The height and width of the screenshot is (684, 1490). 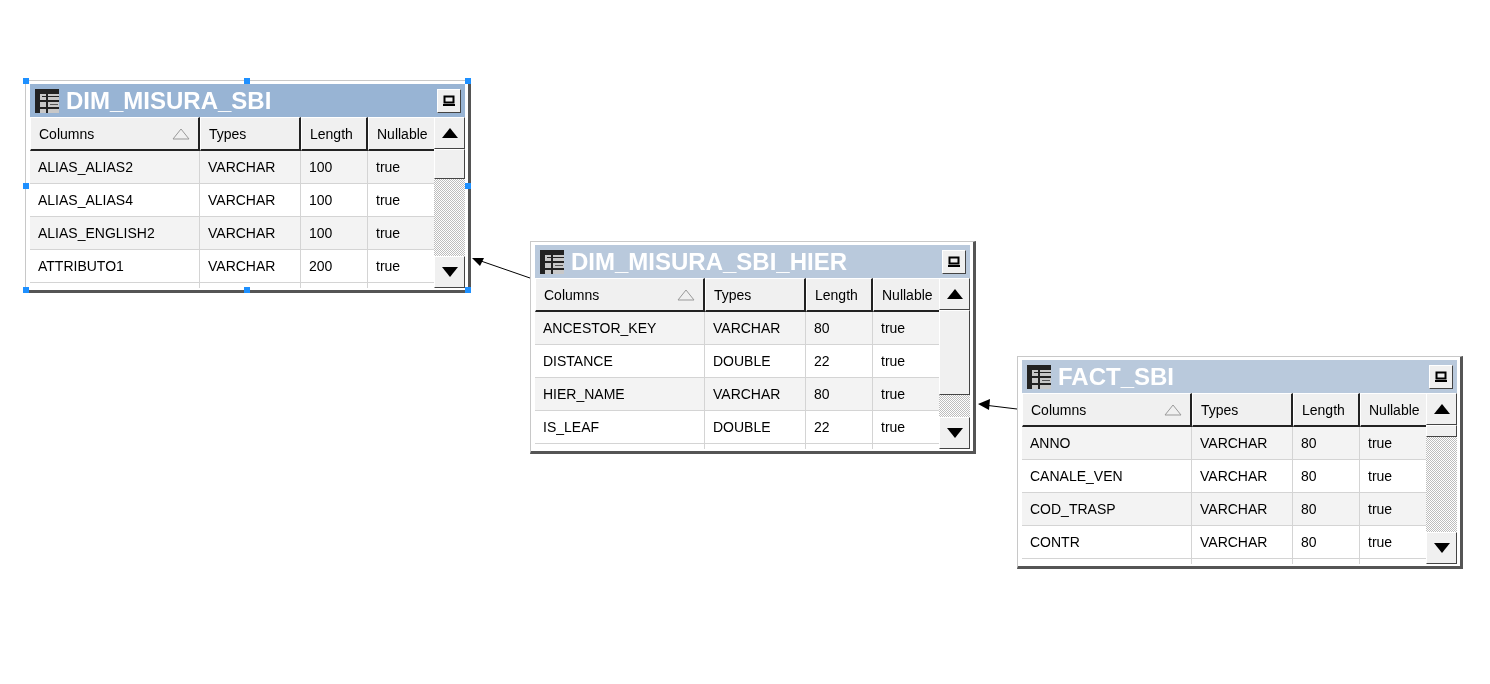 What do you see at coordinates (115, 233) in the screenshot?
I see `table-cell: ALIAS_ENGLISH2` at bounding box center [115, 233].